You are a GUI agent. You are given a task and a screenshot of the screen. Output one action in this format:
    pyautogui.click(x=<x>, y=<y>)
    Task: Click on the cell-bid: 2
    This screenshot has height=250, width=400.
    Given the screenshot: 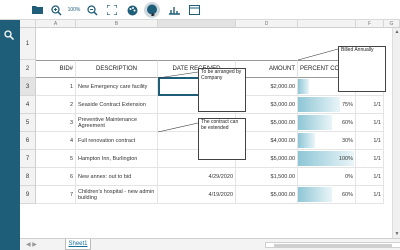 What is the action you would take?
    pyautogui.click(x=56, y=105)
    